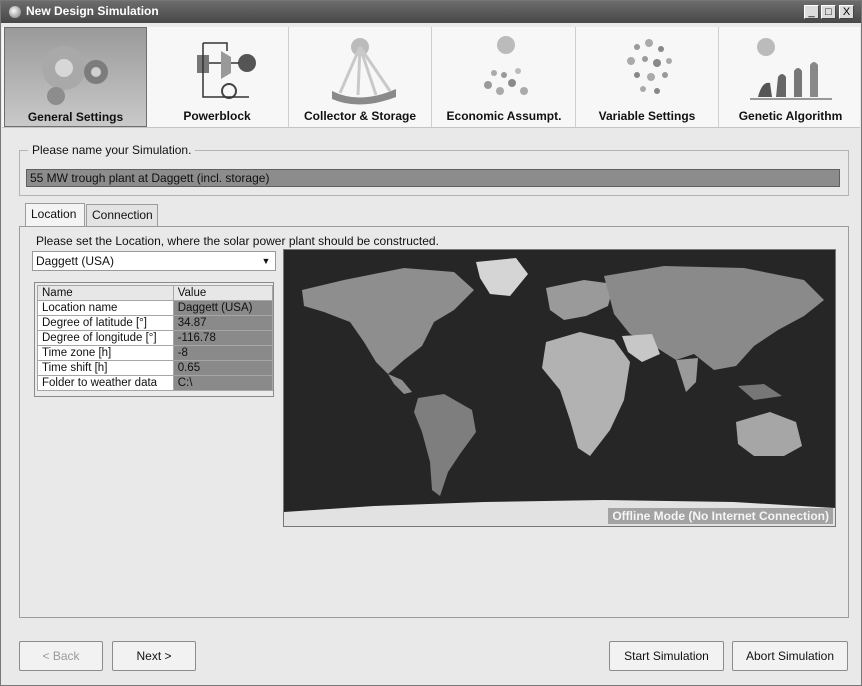 The width and height of the screenshot is (862, 686). What do you see at coordinates (105, 368) in the screenshot?
I see `property-name: Time shift [h]` at bounding box center [105, 368].